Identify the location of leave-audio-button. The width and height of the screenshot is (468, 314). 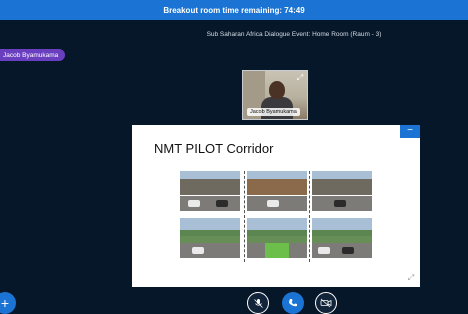
(293, 303).